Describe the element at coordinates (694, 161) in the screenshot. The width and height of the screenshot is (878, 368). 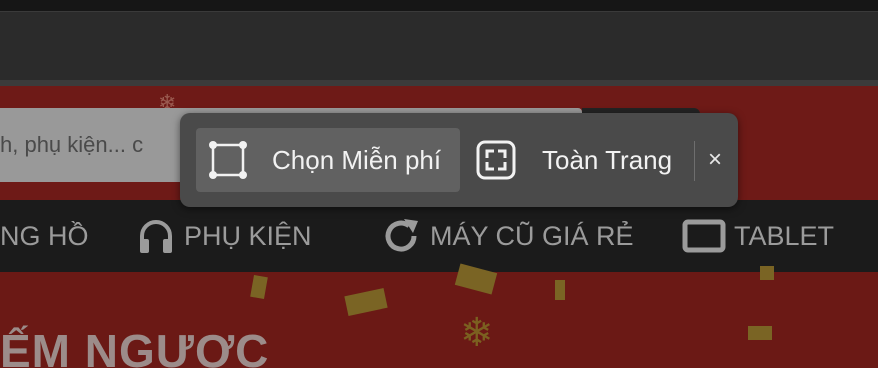
I see `toolbar-divider` at that location.